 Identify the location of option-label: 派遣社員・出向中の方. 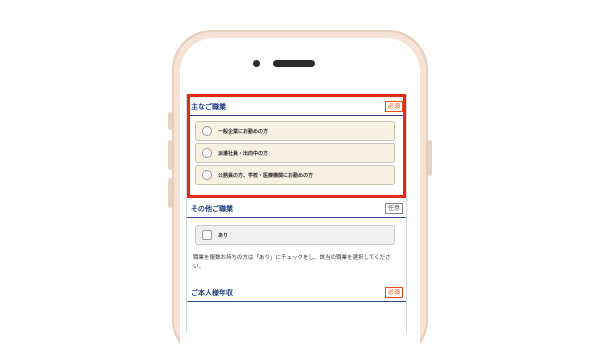
(243, 153).